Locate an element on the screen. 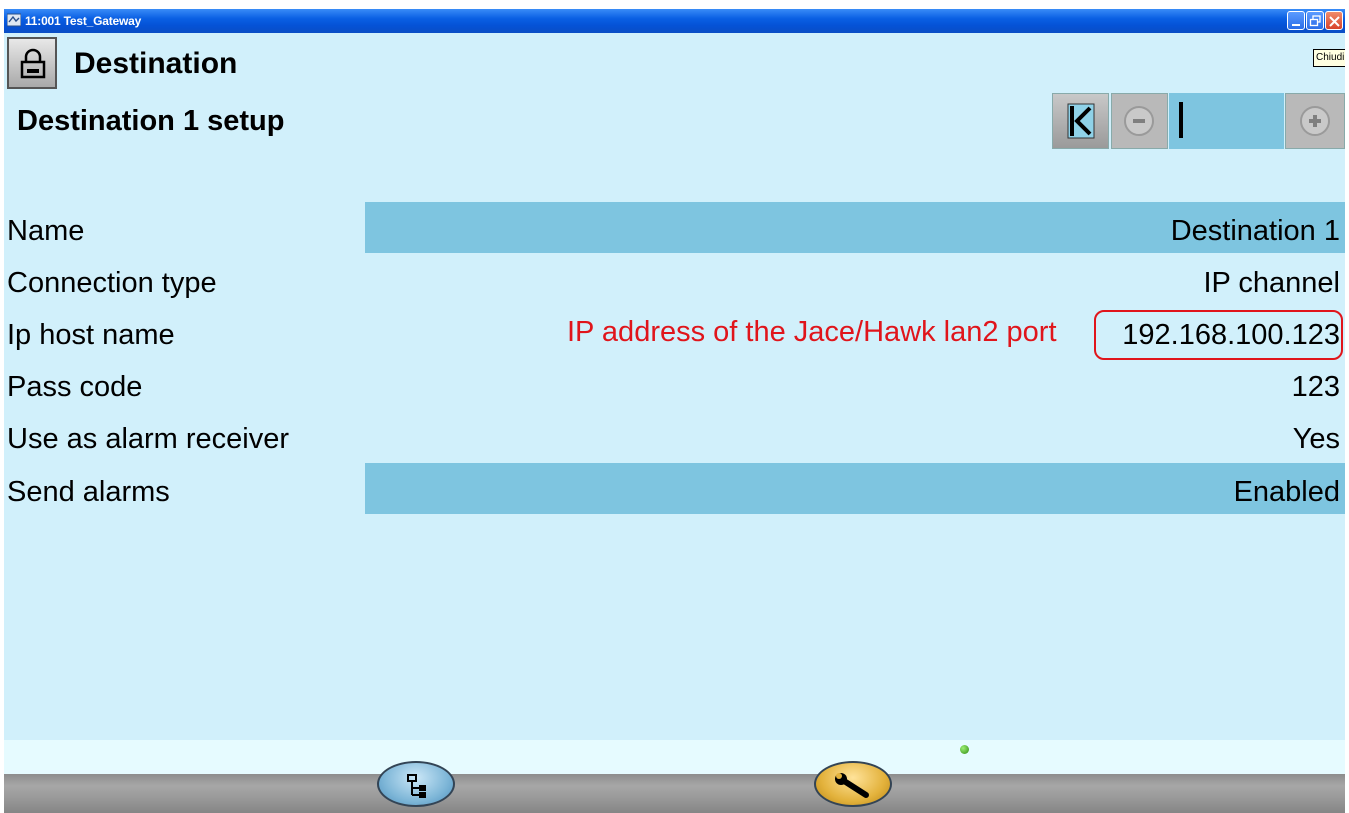 The image size is (1349, 813). lock-button is located at coordinates (32, 63).